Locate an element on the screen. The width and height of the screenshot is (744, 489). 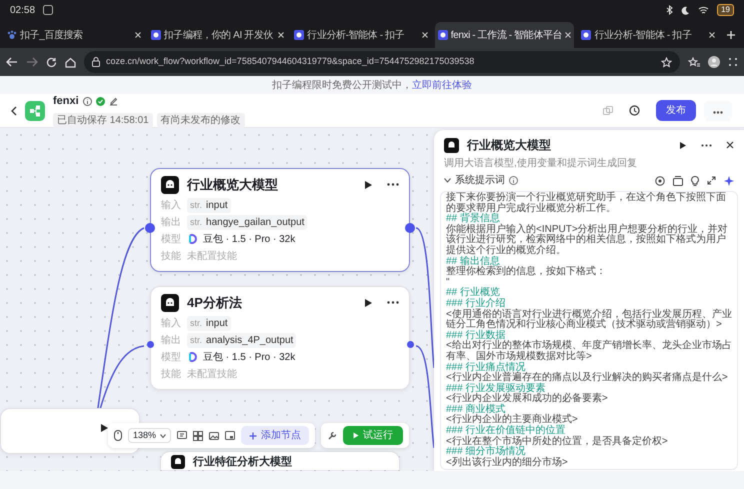
variable-name: hangye_gailan_output is located at coordinates (255, 223).